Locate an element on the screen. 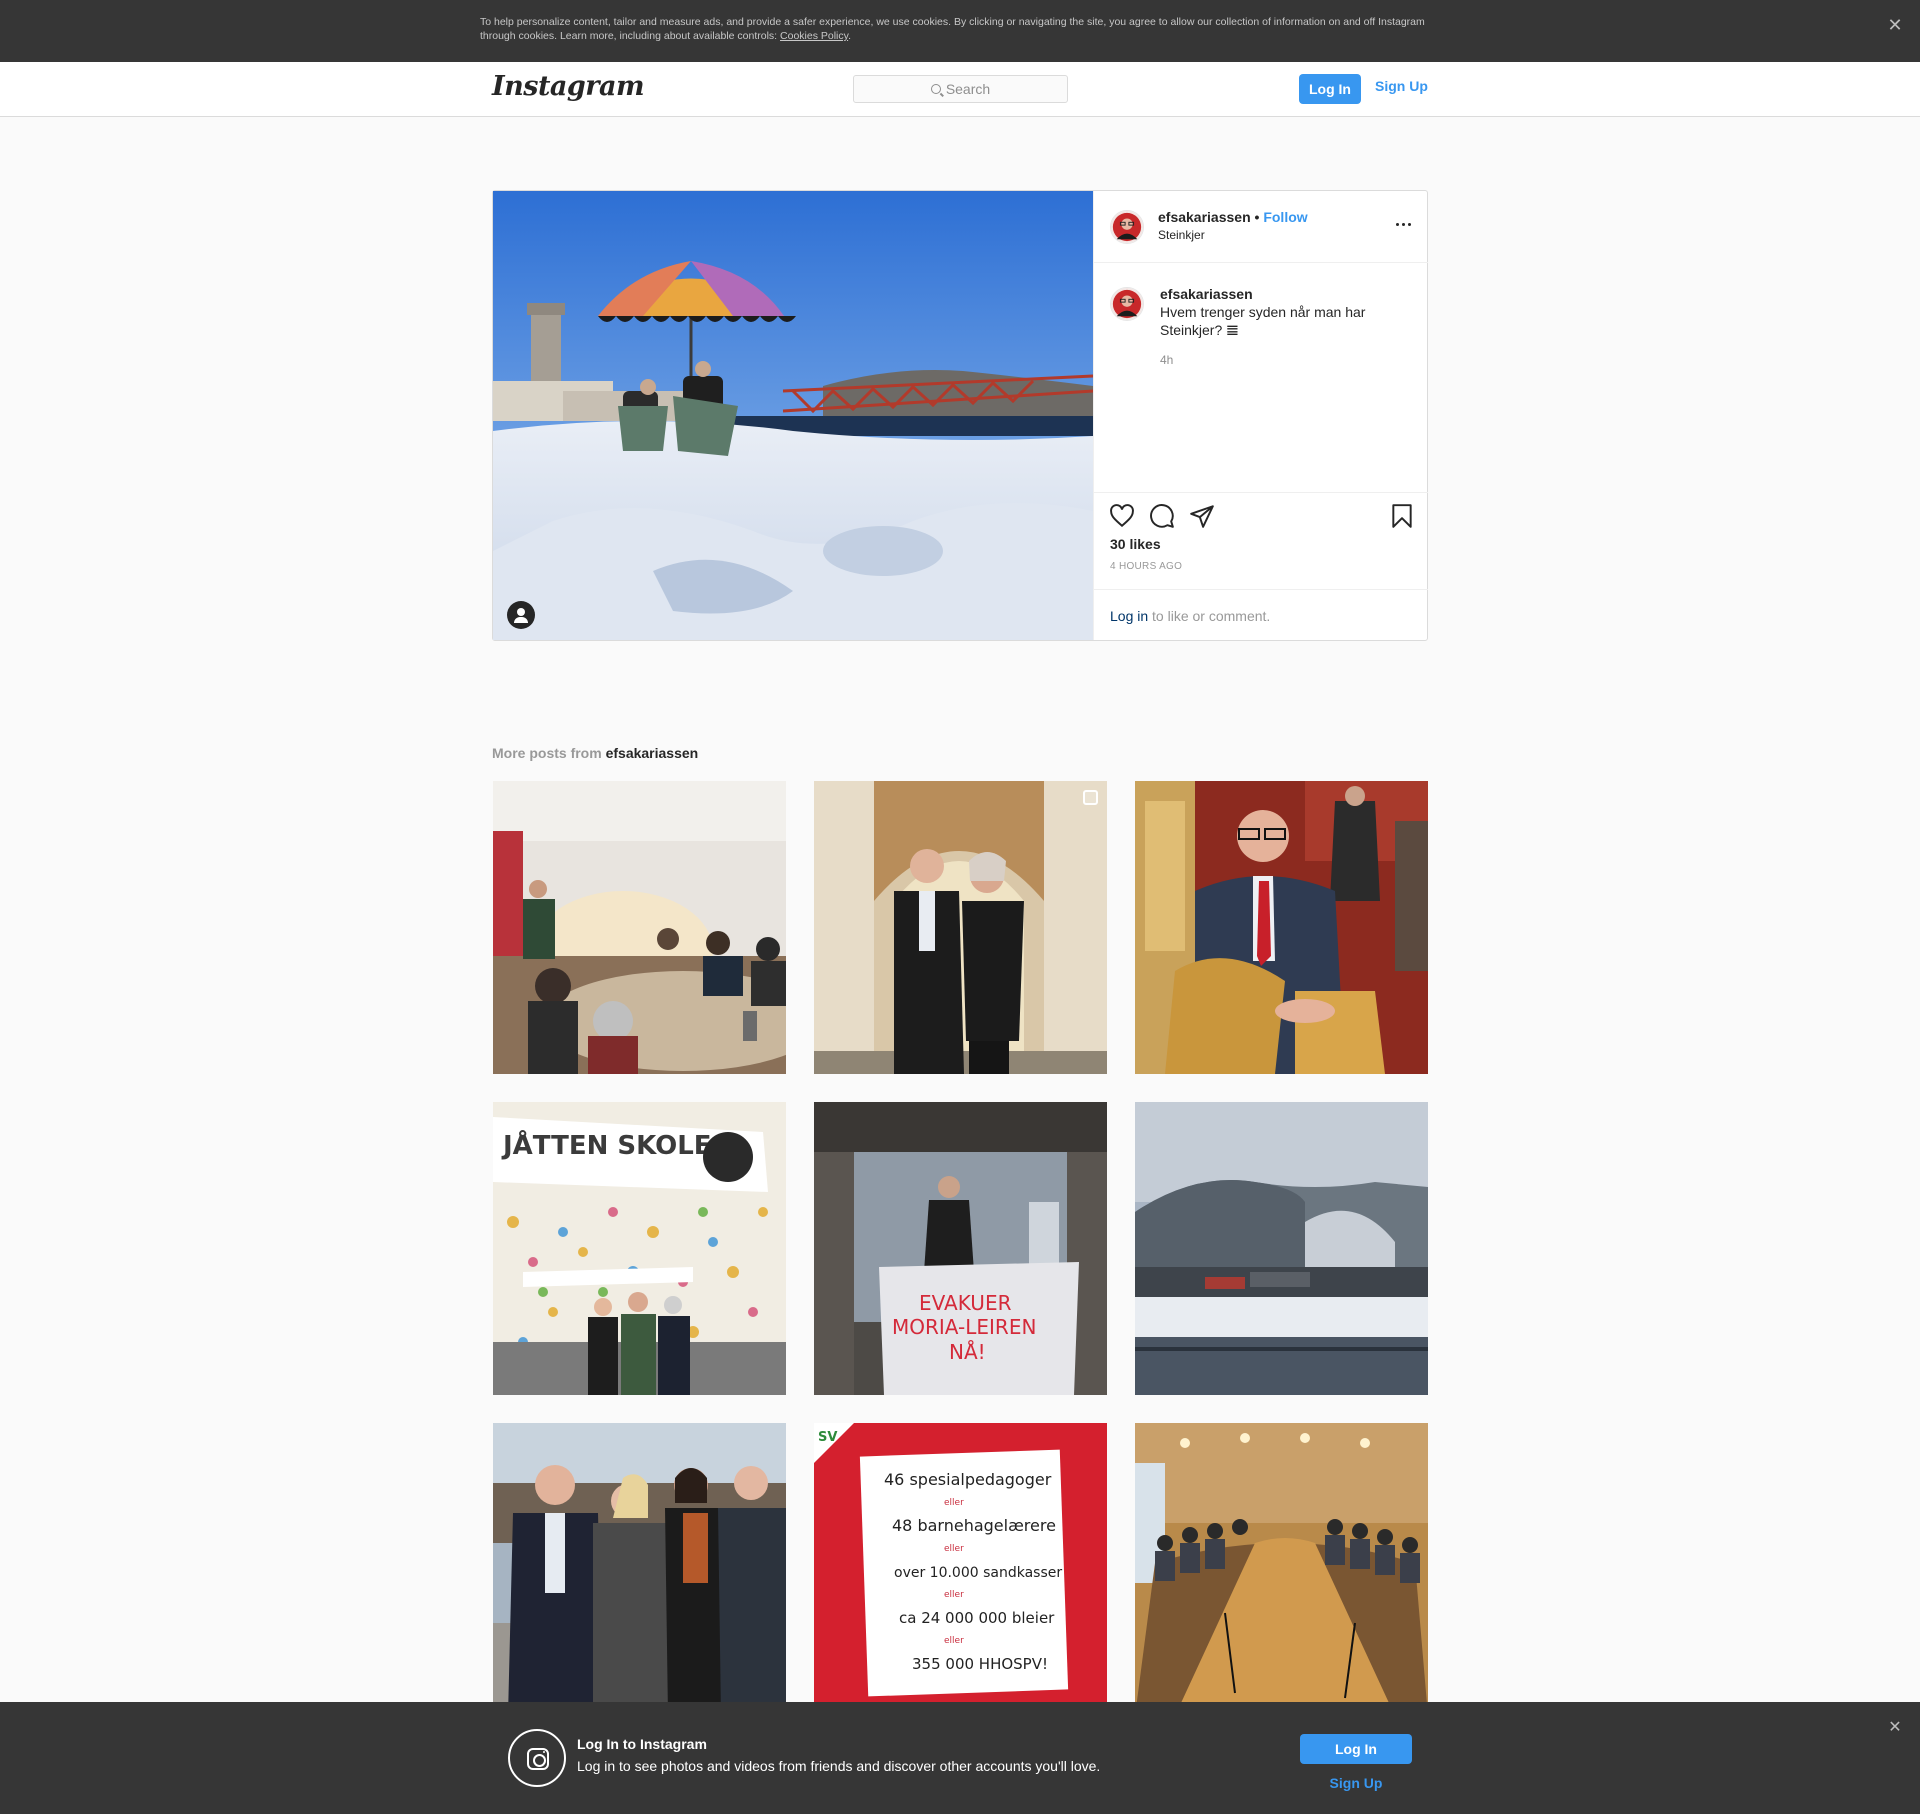 Image resolution: width=1920 pixels, height=1814 pixels. grid-post-meeting-room is located at coordinates (639, 927).